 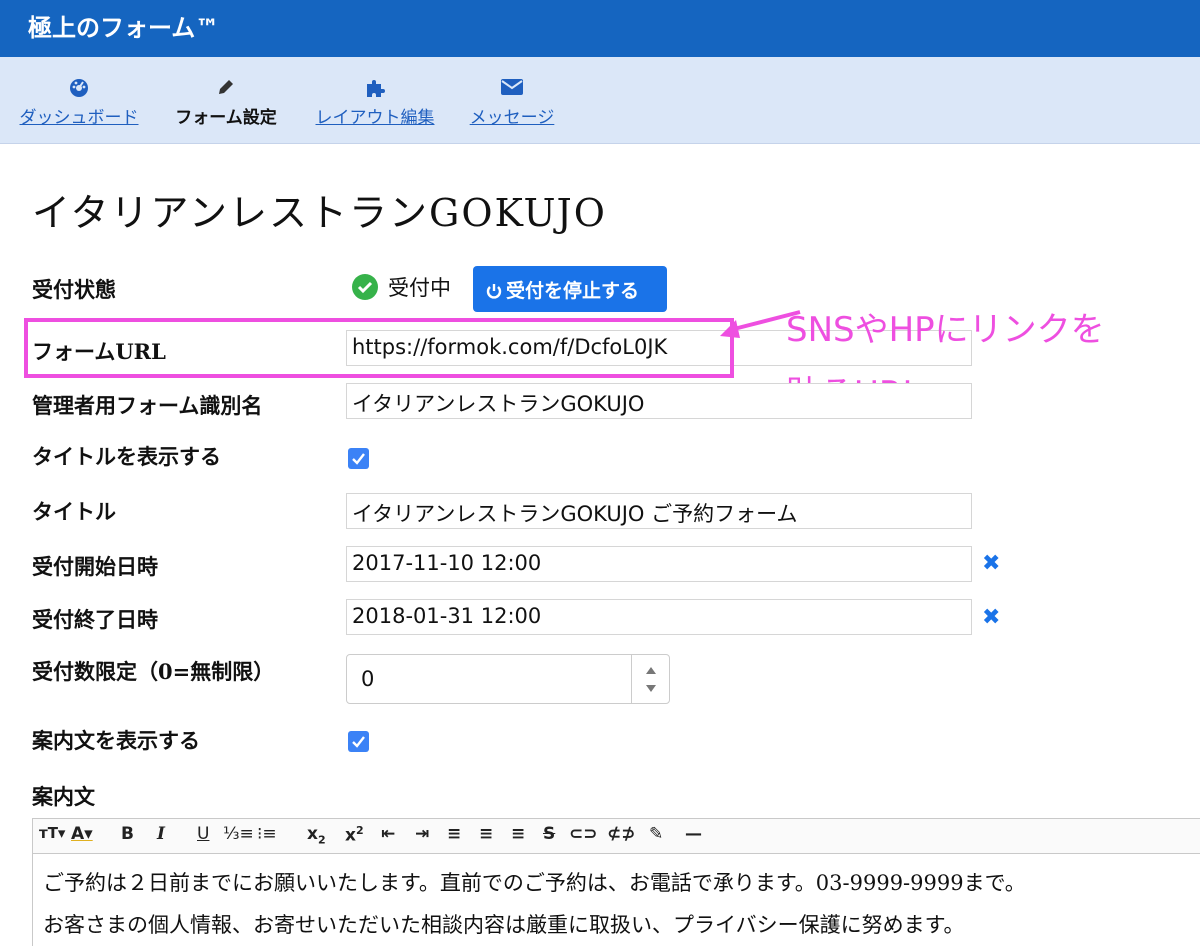 What do you see at coordinates (124, 28) in the screenshot?
I see `app-title: 極上のフォーム™` at bounding box center [124, 28].